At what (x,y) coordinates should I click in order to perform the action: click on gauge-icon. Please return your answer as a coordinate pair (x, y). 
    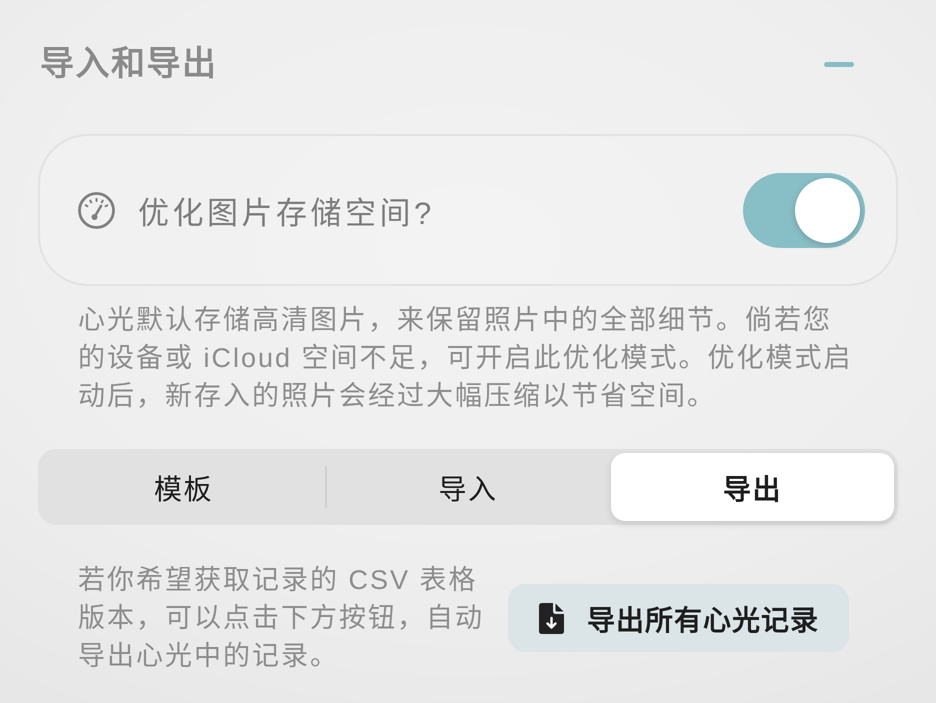
    Looking at the image, I should click on (96, 210).